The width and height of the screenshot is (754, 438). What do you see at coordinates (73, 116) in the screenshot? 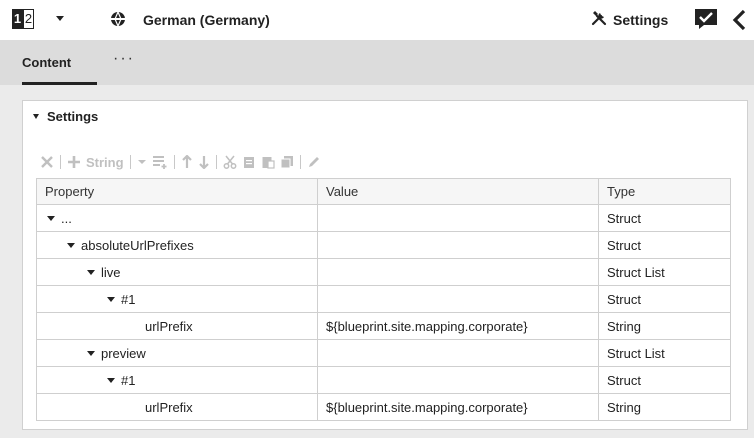
I see `panel-title: Settings` at bounding box center [73, 116].